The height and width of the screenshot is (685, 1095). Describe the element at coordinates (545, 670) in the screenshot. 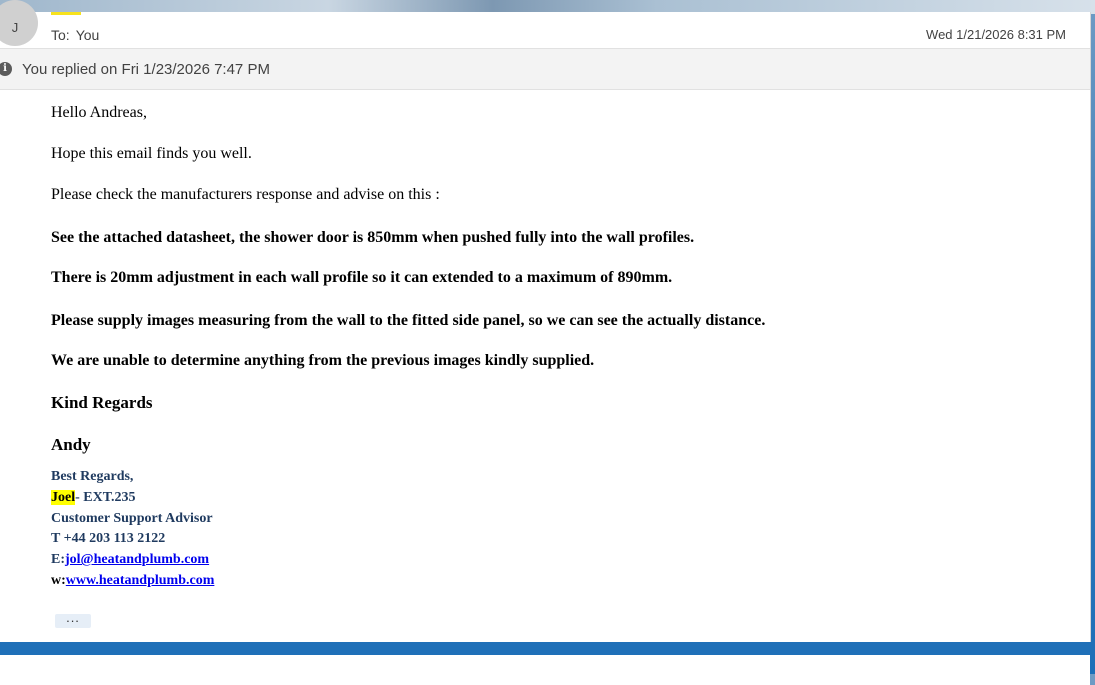

I see `next-message-card` at that location.